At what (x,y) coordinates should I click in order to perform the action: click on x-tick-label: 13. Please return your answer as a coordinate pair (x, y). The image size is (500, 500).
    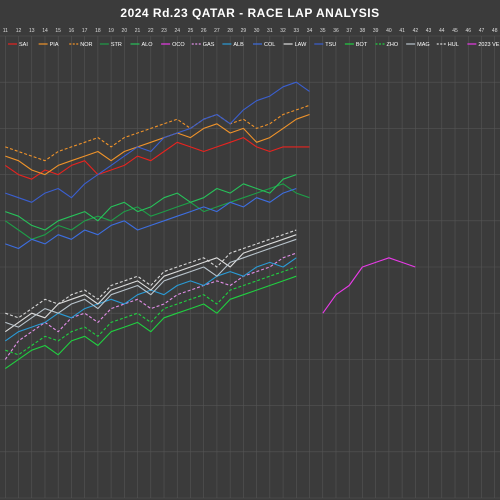
    Looking at the image, I should click on (32, 31).